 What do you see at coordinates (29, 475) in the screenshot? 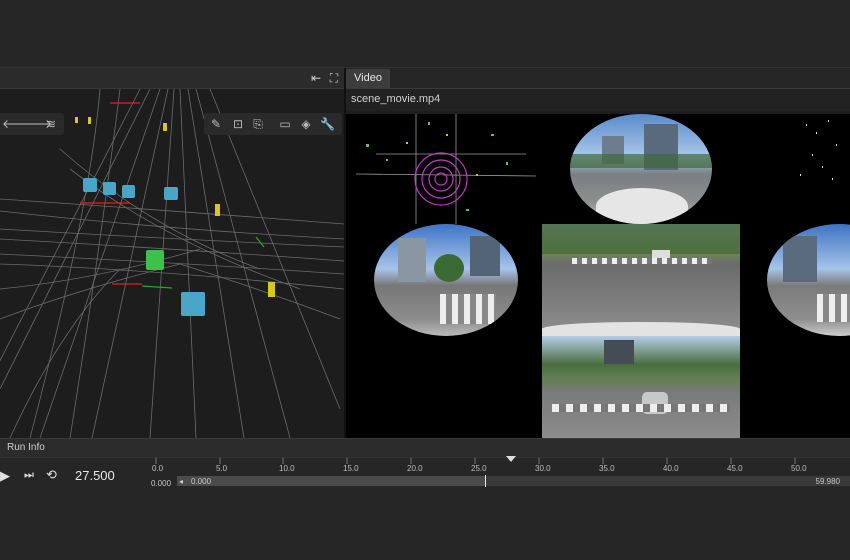
I see `step-forward-icon: ⏭` at bounding box center [29, 475].